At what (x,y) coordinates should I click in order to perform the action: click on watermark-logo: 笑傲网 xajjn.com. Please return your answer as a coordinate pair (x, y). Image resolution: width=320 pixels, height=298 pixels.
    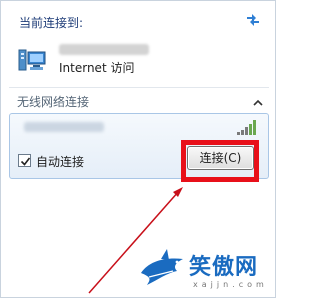
    Looking at the image, I should click on (207, 272).